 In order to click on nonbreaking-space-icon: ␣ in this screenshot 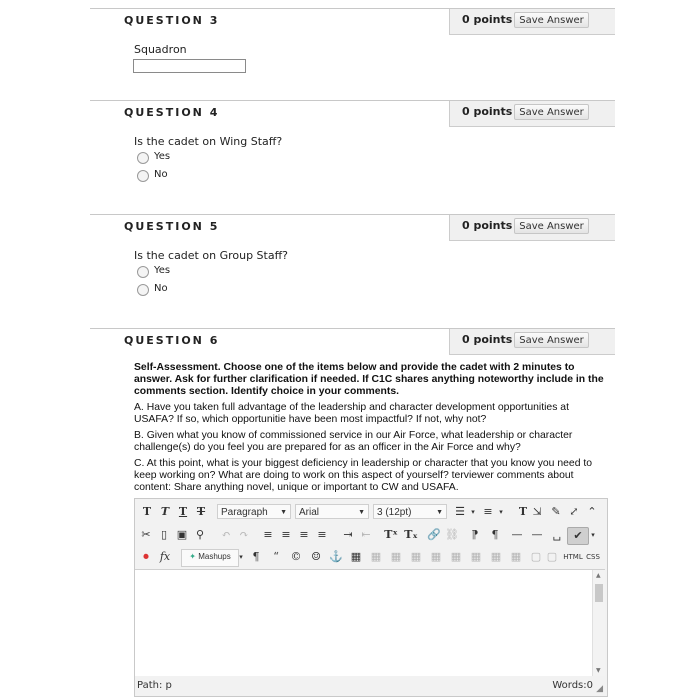, I will do `click(557, 535)`.